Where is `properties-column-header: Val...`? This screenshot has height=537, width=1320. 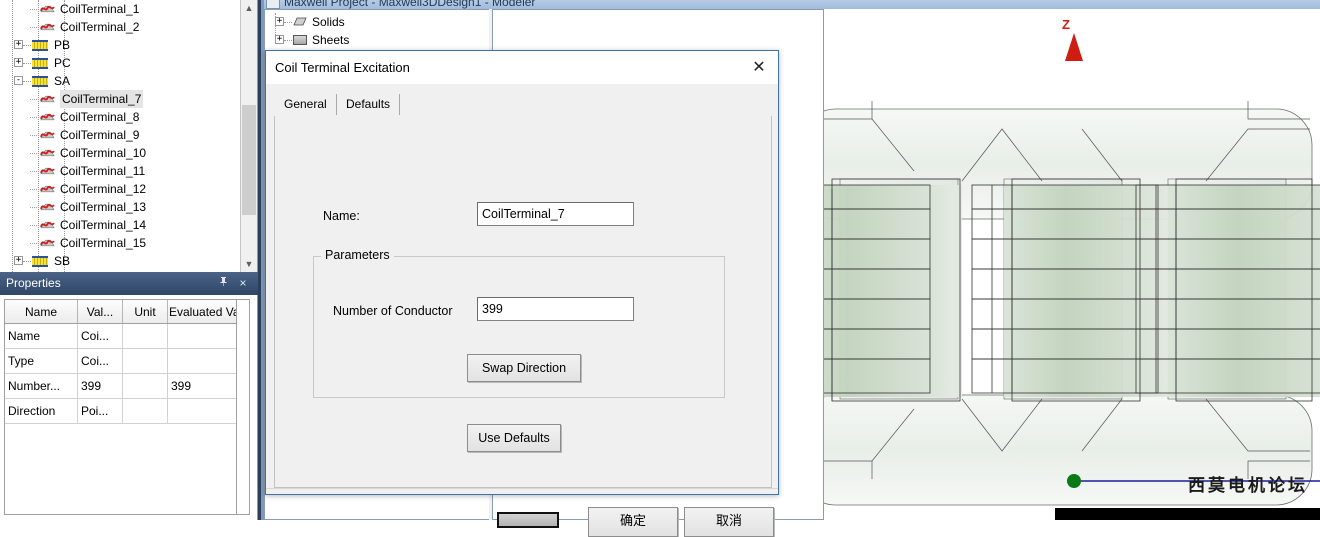 properties-column-header: Val... is located at coordinates (100, 312).